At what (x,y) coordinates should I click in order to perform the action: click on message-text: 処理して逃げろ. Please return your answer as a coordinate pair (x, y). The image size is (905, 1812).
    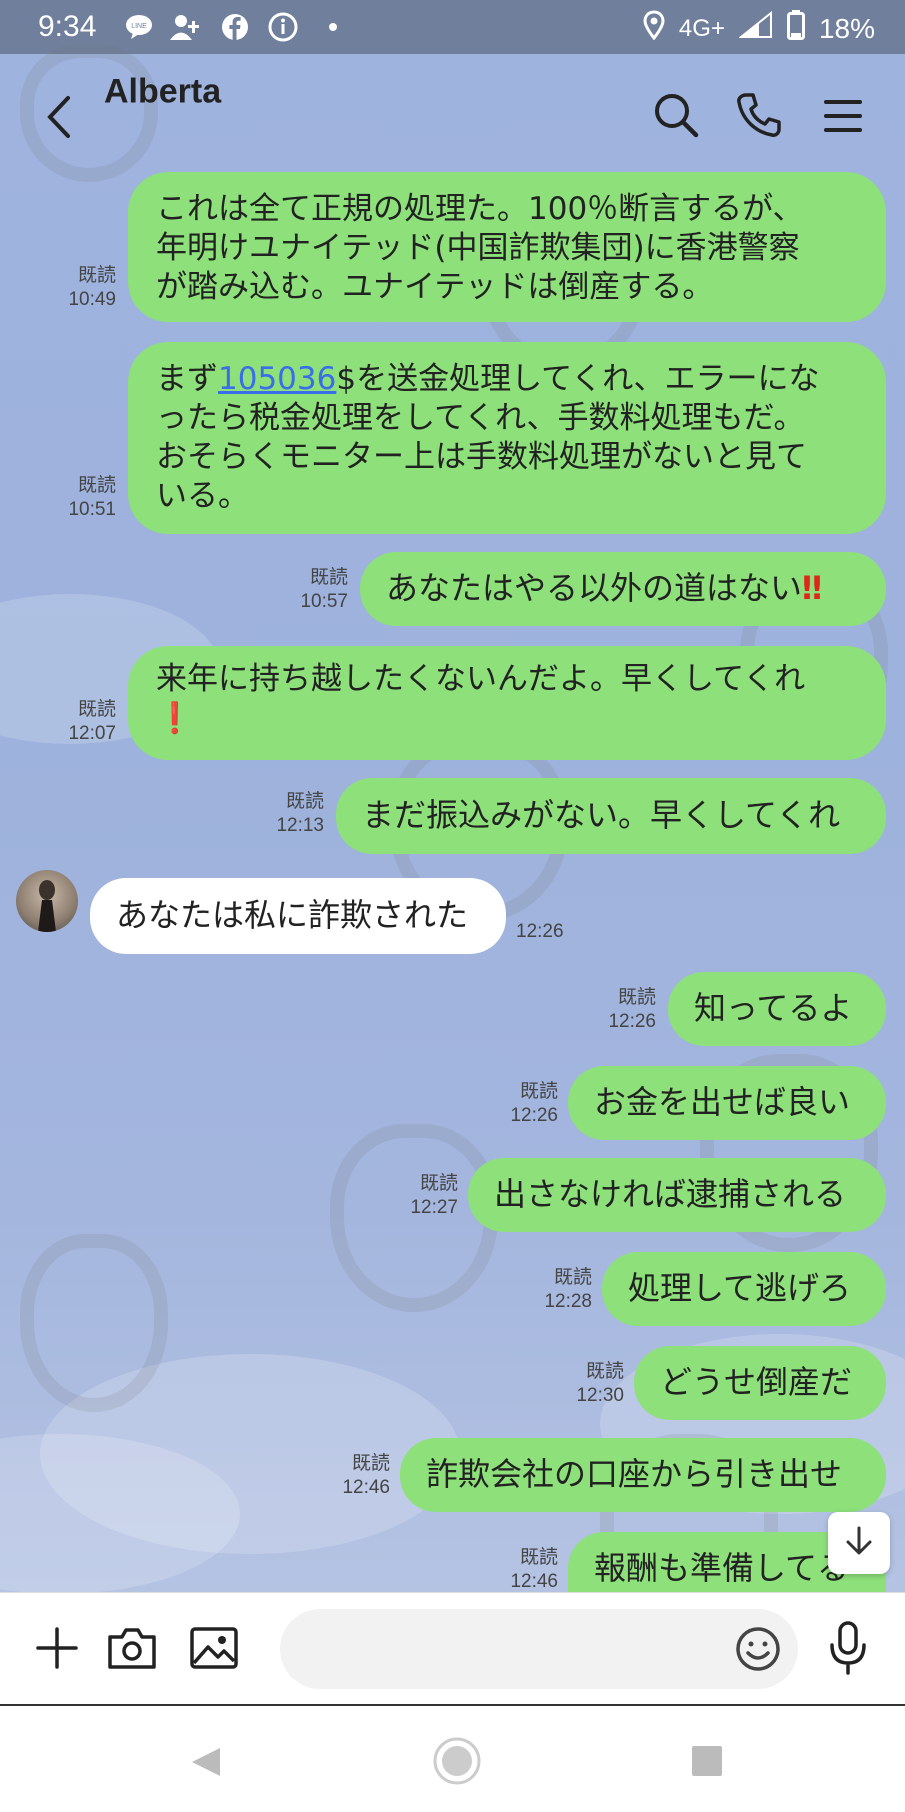
    Looking at the image, I should click on (740, 1288).